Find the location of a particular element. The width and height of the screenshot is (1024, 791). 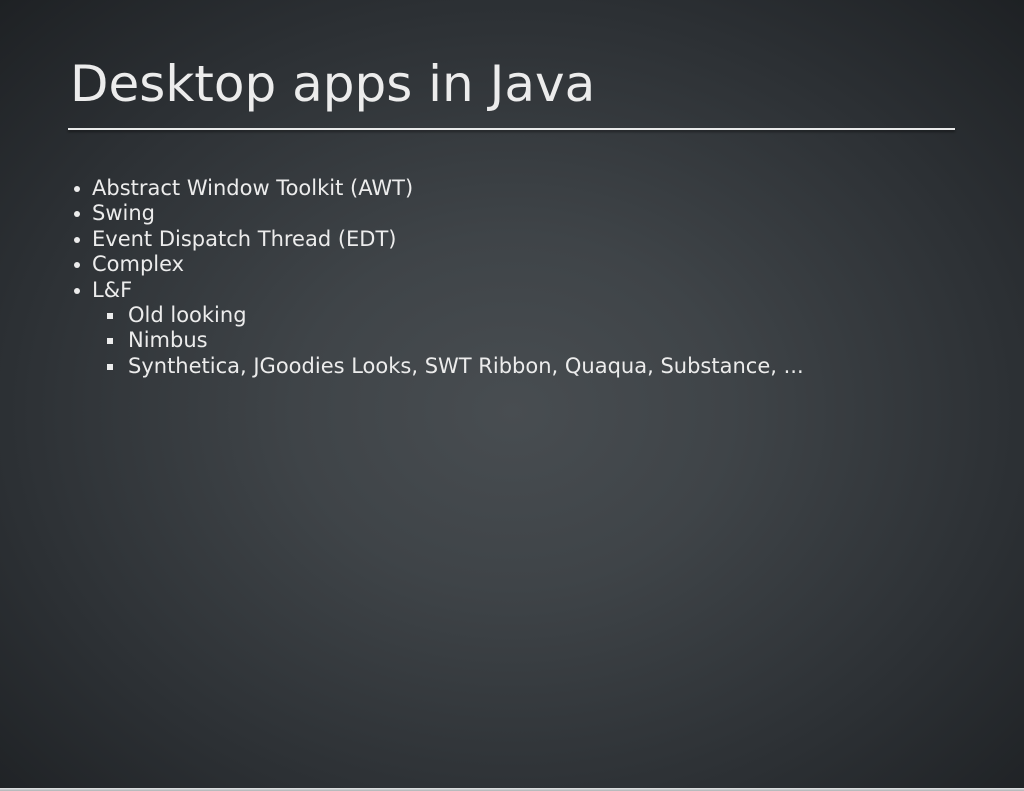

list-item: Complex is located at coordinates (402, 264).